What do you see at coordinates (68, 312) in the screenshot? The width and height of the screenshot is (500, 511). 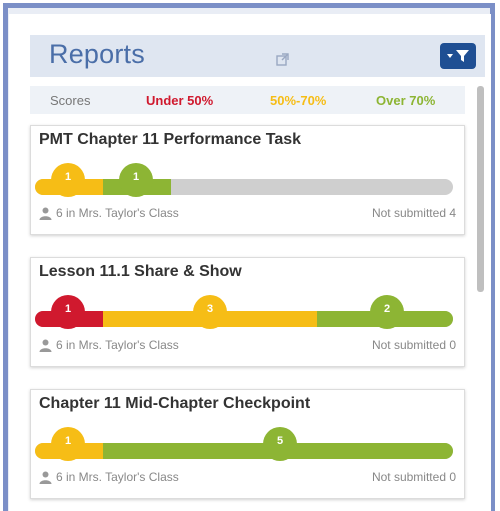 I see `count-under: 1` at bounding box center [68, 312].